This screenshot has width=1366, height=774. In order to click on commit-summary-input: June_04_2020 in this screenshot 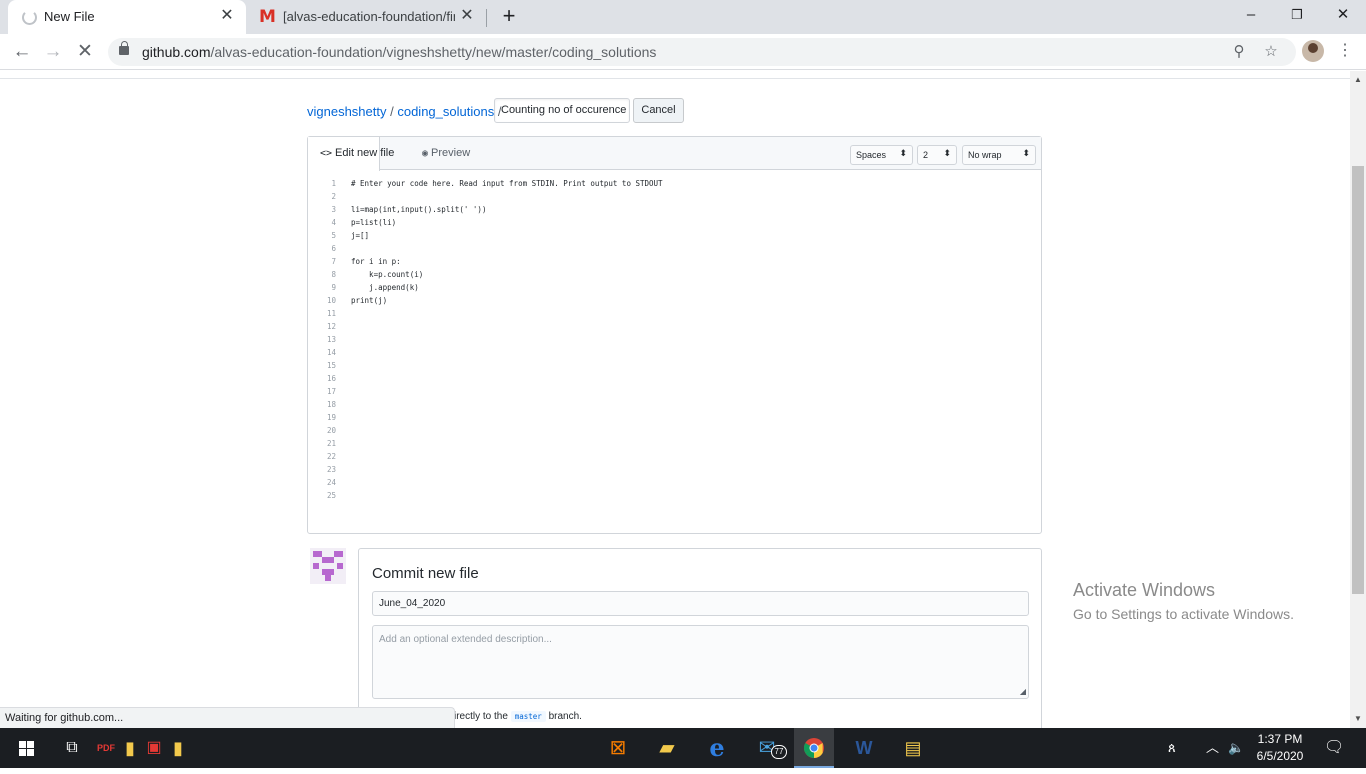, I will do `click(700, 603)`.